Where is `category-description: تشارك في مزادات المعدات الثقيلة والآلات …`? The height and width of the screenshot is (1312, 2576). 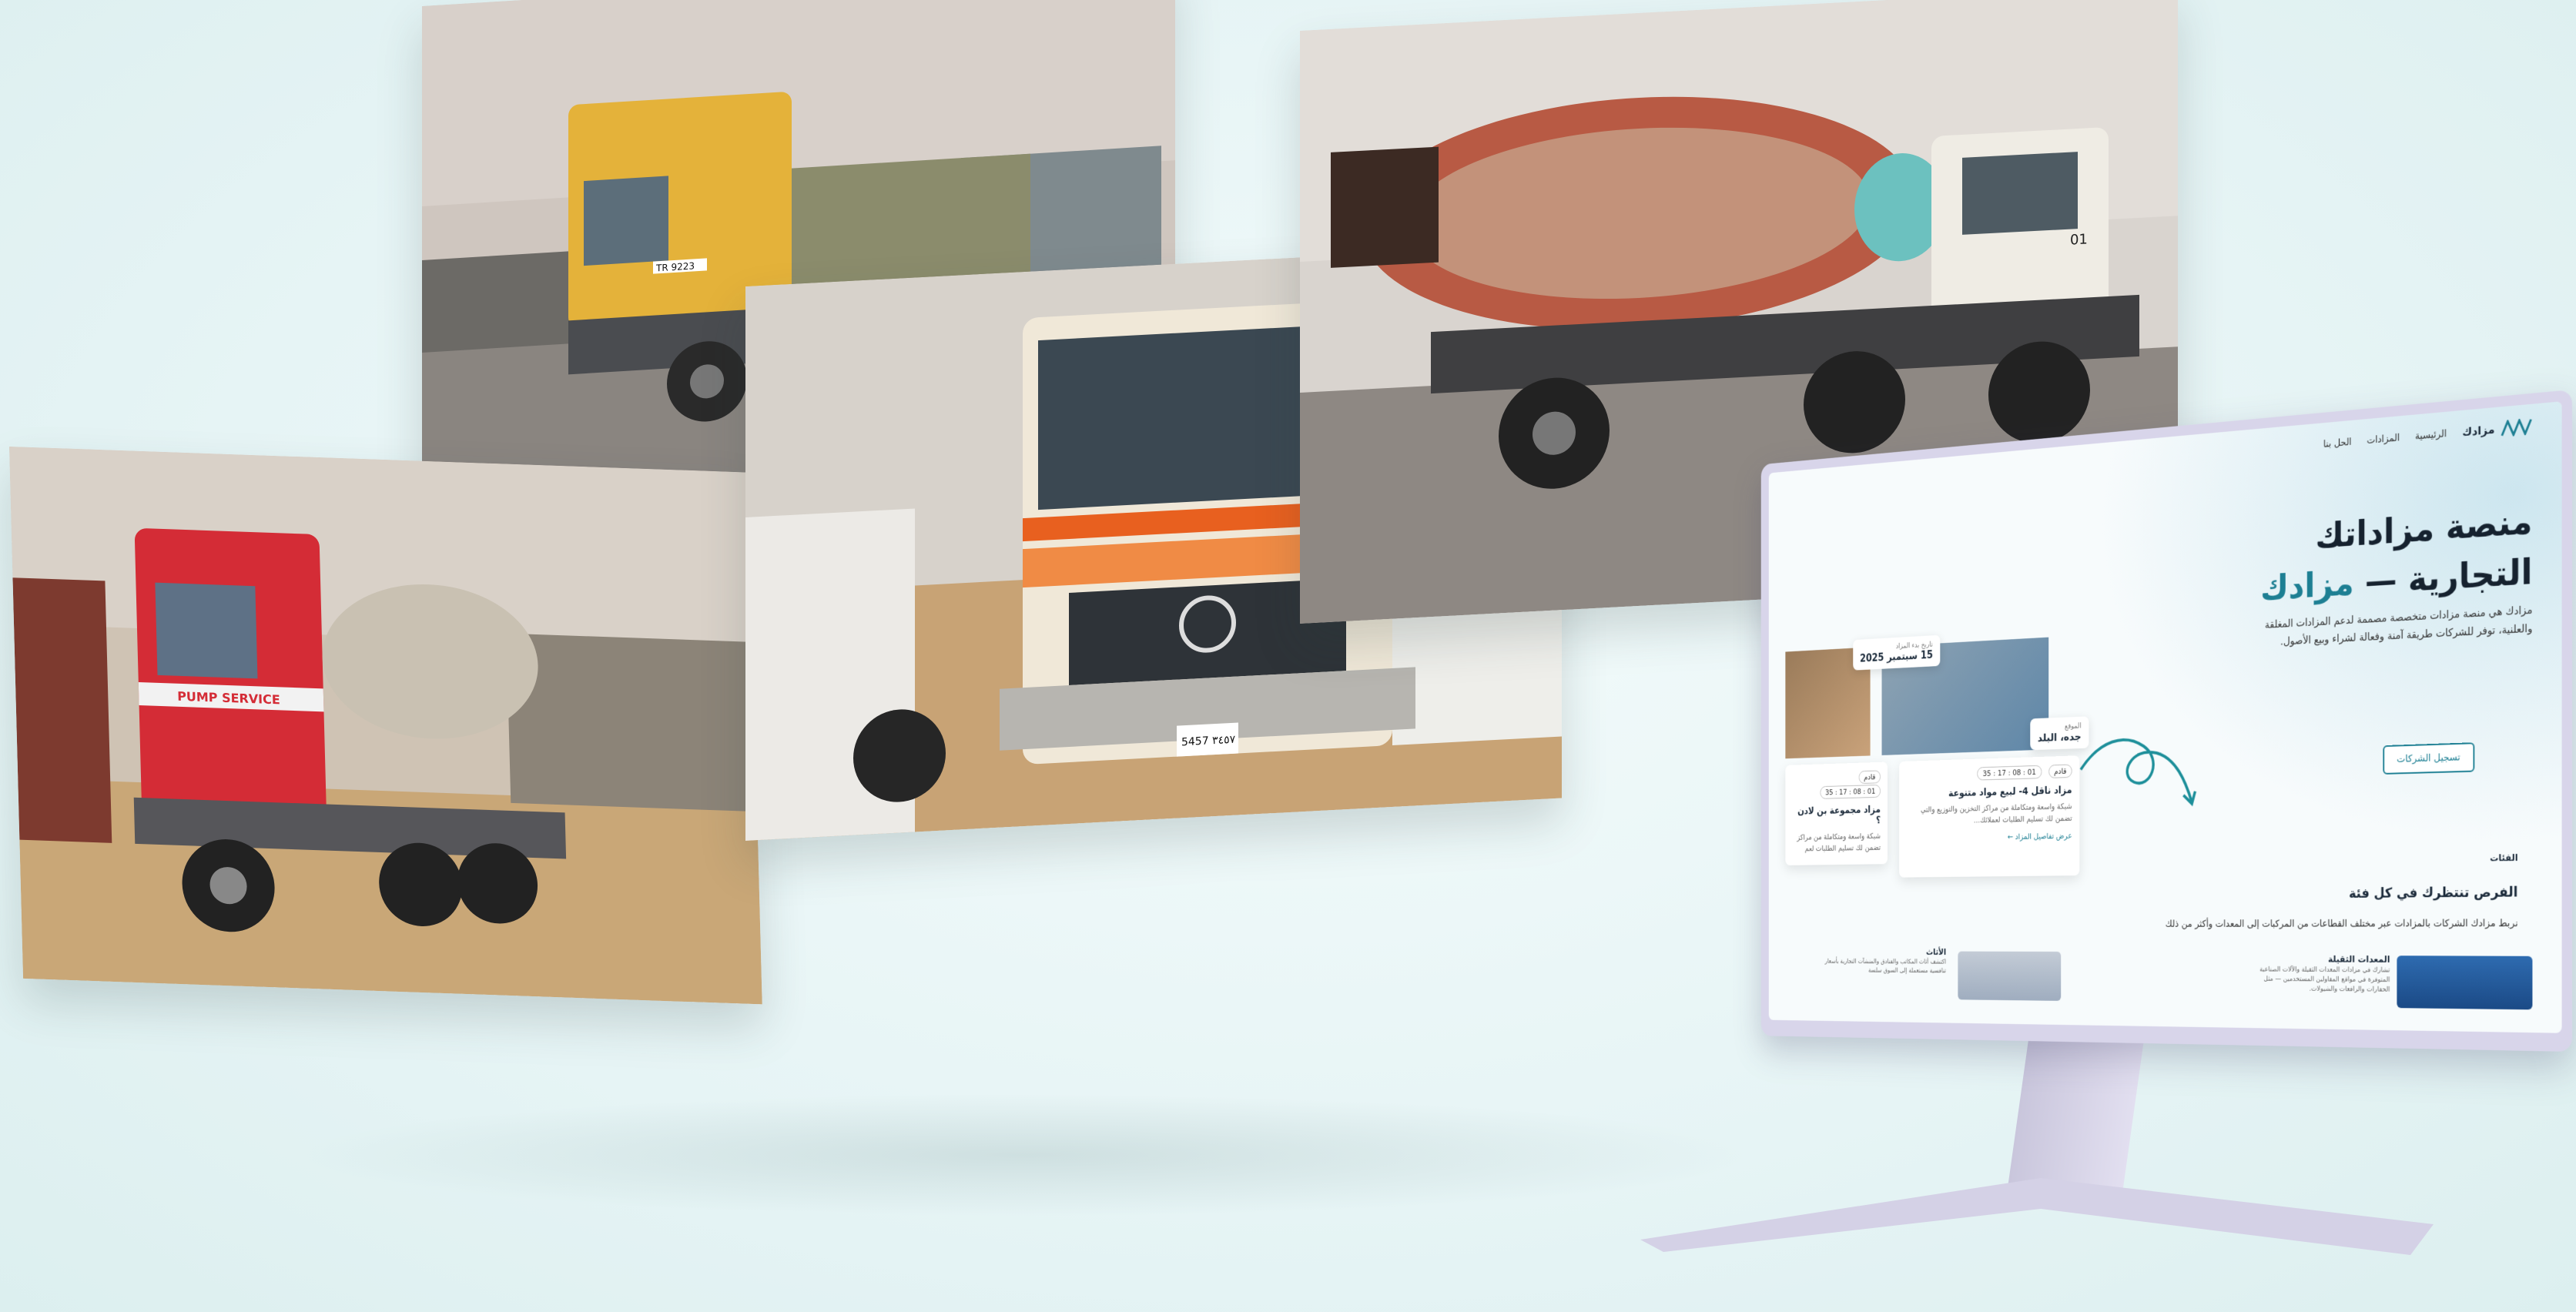
category-description: تشارك في مزادات المعدات الثقيلة والآلات … is located at coordinates (2324, 980).